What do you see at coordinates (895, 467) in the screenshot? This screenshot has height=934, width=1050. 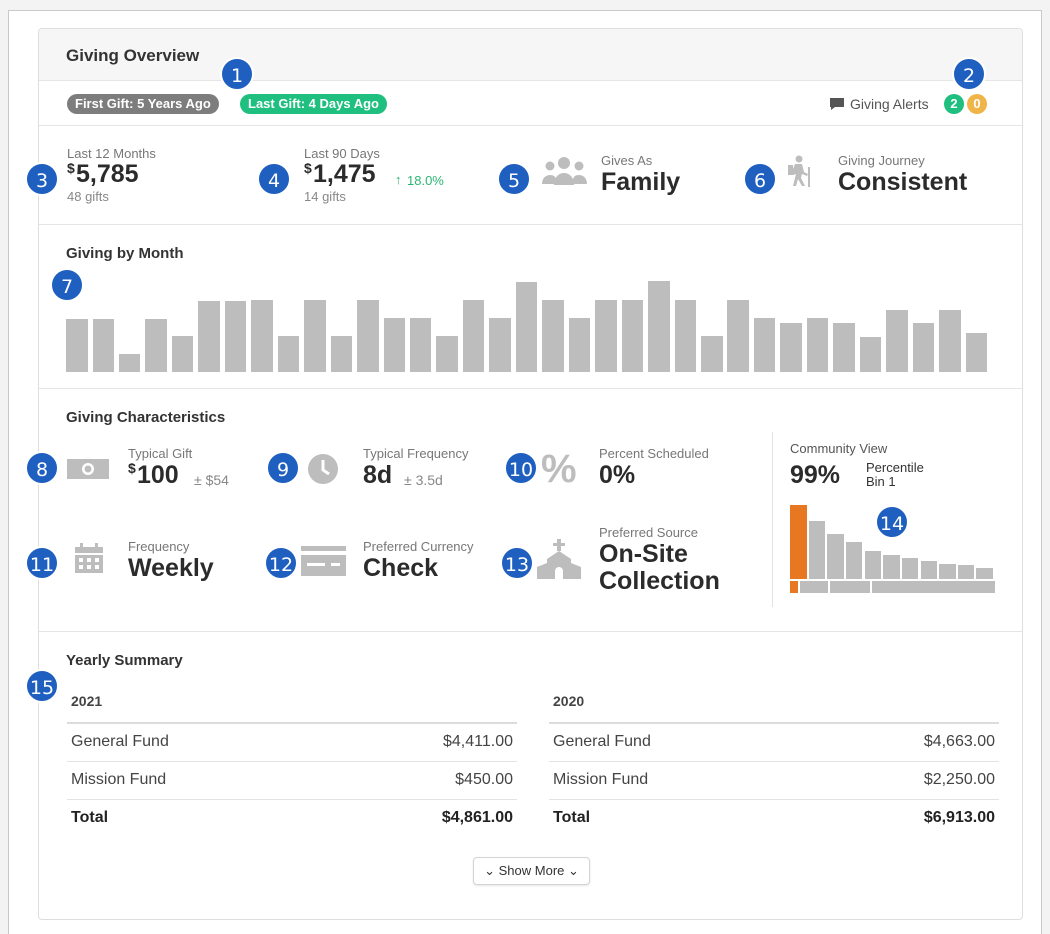 I see `percentile-label: Percentile` at bounding box center [895, 467].